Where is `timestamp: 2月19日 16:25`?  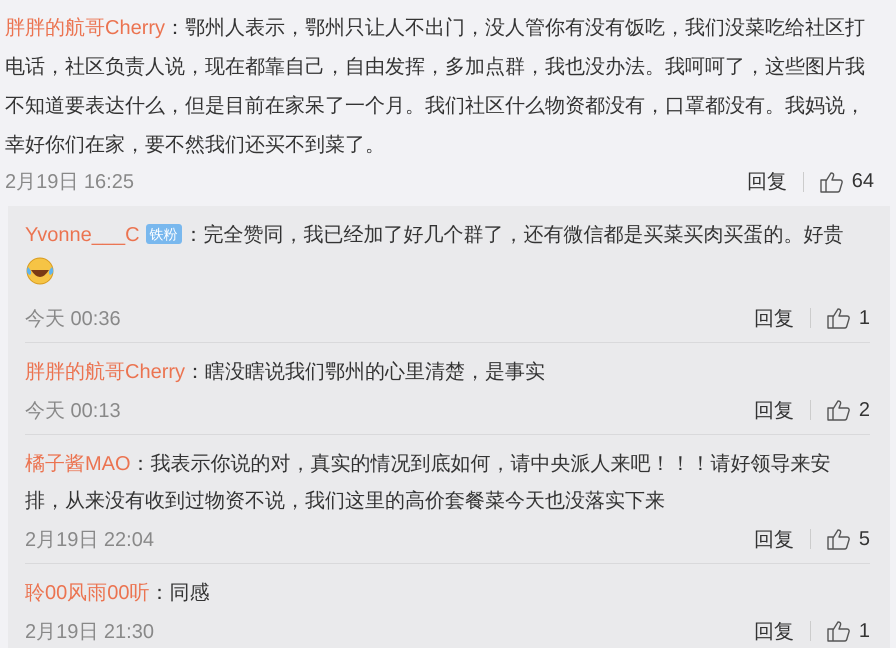 timestamp: 2月19日 16:25 is located at coordinates (70, 182).